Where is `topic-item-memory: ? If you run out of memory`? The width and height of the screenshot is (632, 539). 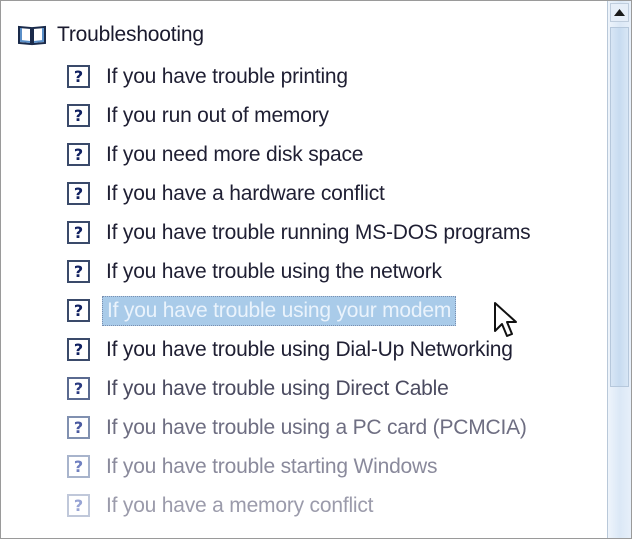
topic-item-memory: ? If you run out of memory is located at coordinates (300, 115).